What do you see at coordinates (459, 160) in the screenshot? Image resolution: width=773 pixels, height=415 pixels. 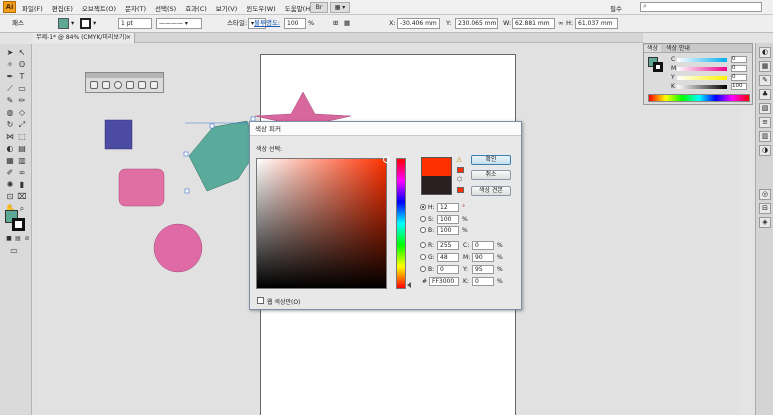 I see `out-of-gamut-warning-icon: ⚠` at bounding box center [459, 160].